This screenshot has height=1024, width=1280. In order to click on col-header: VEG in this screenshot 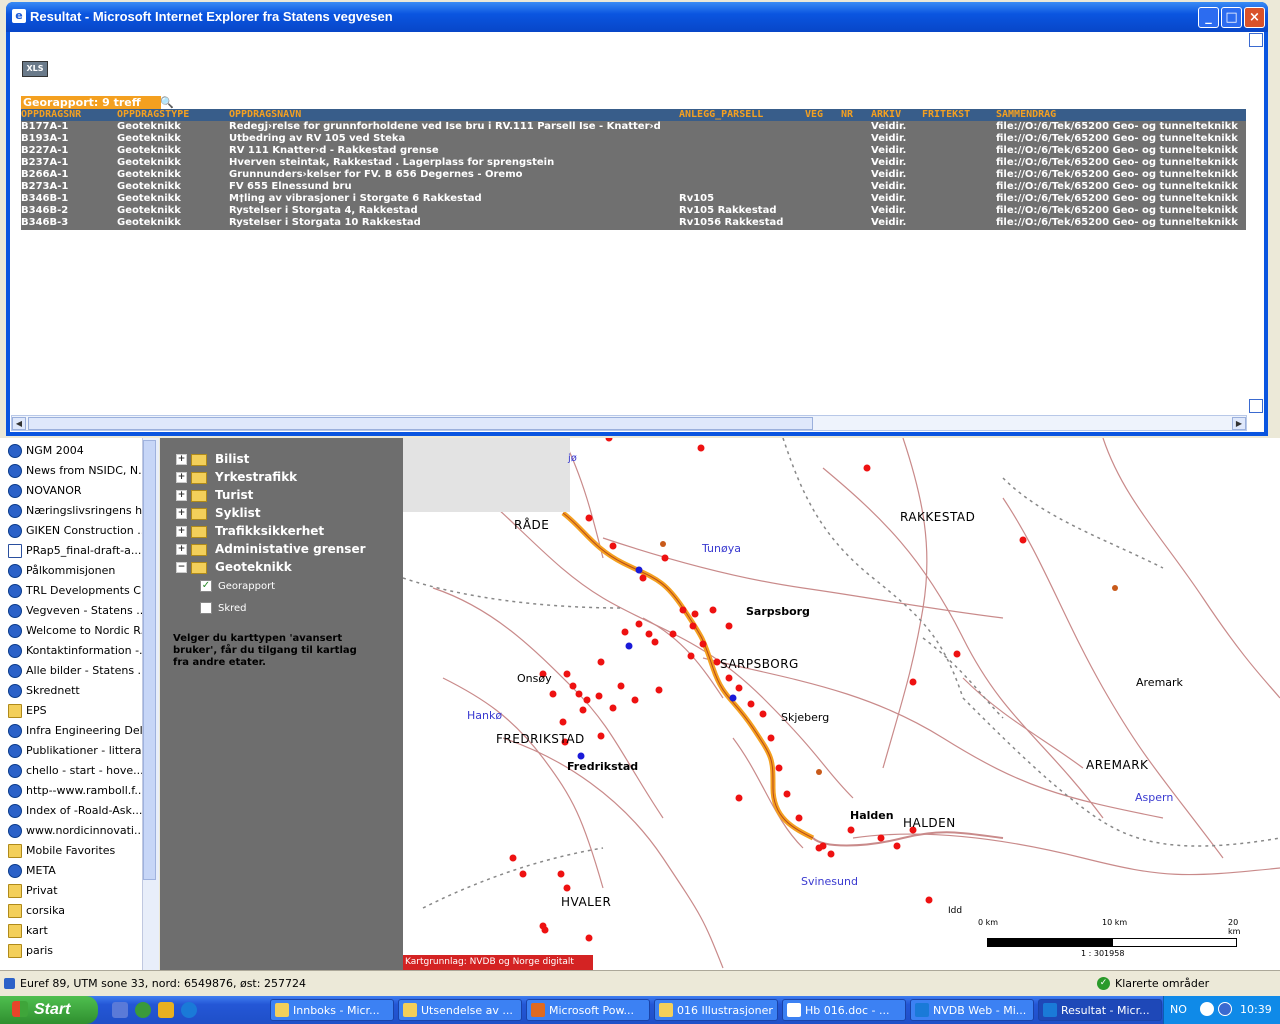, I will do `click(814, 115)`.